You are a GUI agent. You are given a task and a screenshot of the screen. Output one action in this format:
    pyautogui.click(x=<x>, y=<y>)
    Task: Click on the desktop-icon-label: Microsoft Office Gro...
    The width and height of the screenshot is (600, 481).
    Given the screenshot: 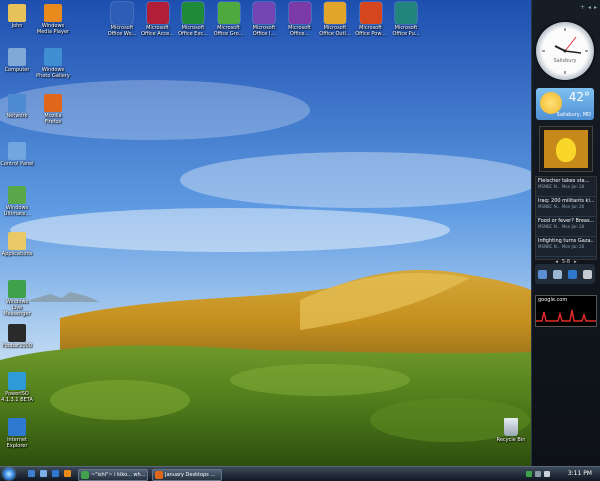 What is the action you would take?
    pyautogui.click(x=228, y=31)
    